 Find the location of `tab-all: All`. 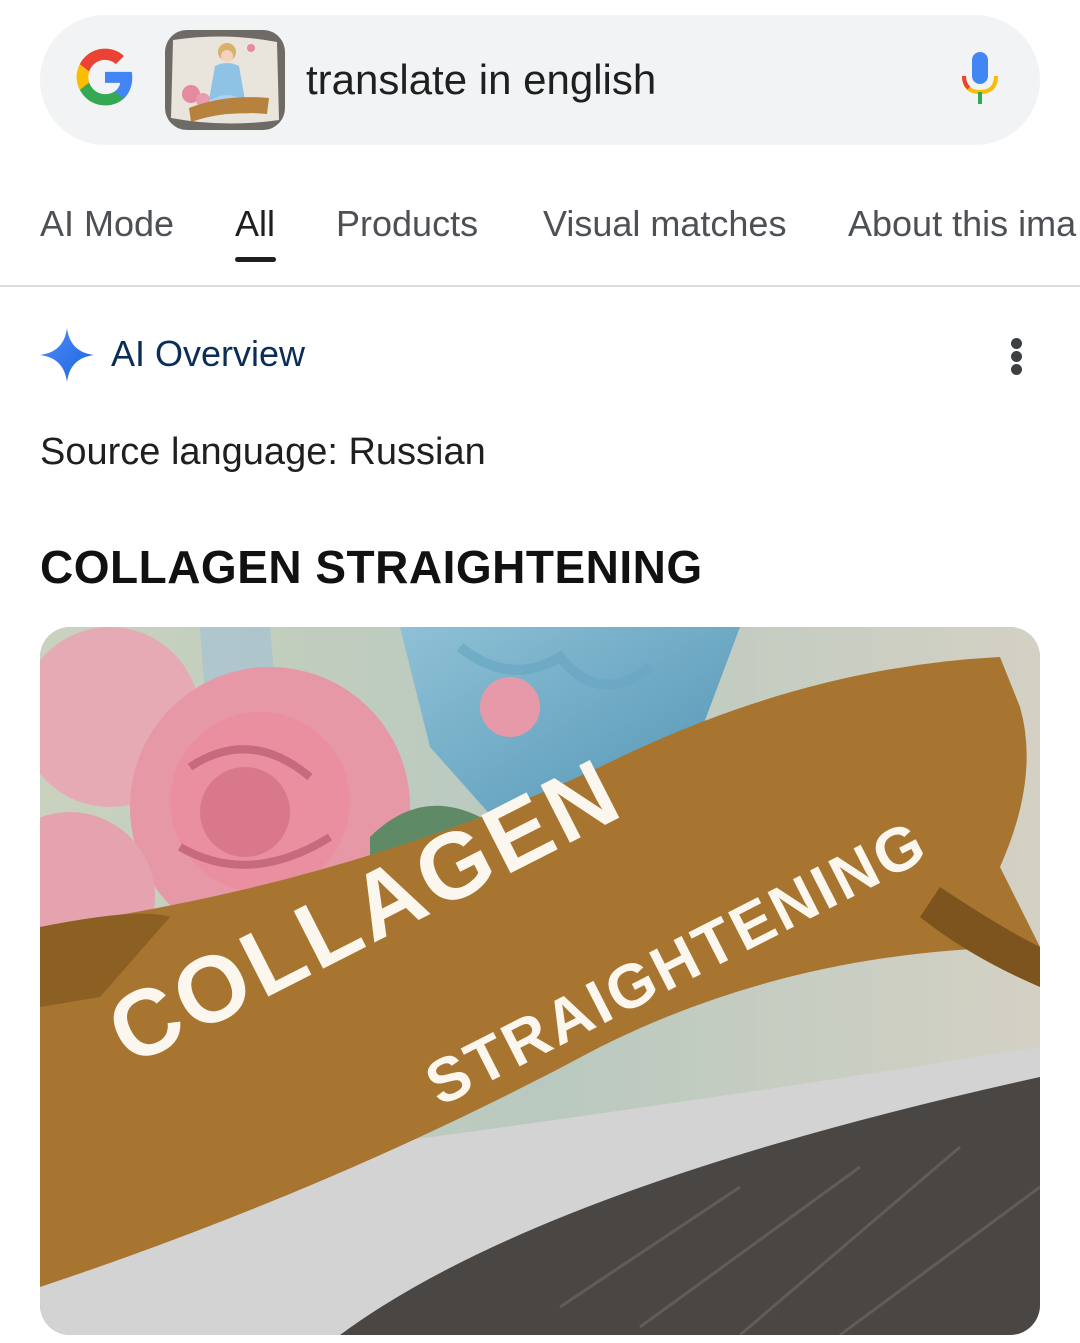

tab-all: All is located at coordinates (255, 224).